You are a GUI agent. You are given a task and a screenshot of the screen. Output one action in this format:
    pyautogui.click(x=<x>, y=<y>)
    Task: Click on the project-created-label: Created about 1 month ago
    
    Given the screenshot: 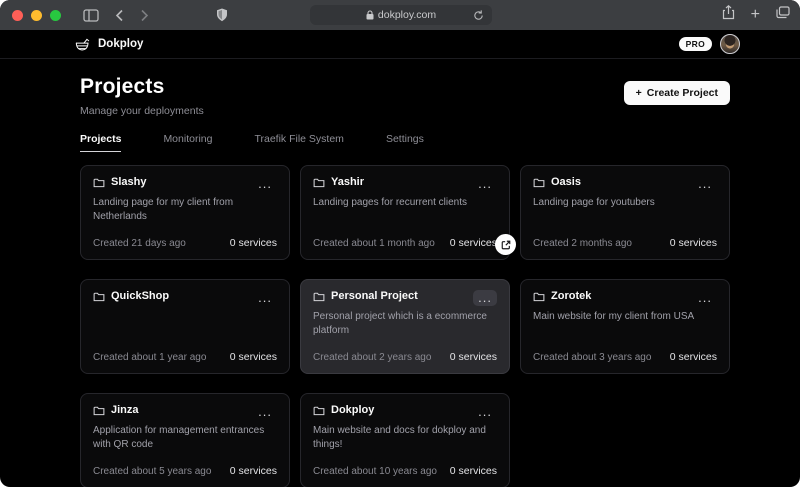 What is the action you would take?
    pyautogui.click(x=374, y=243)
    